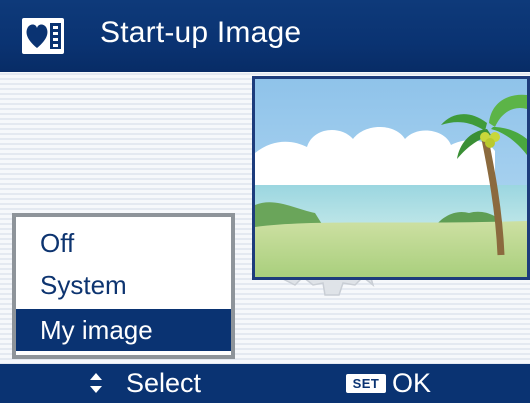  What do you see at coordinates (265, 383) in the screenshot?
I see `footer-bar: Select SET OK` at bounding box center [265, 383].